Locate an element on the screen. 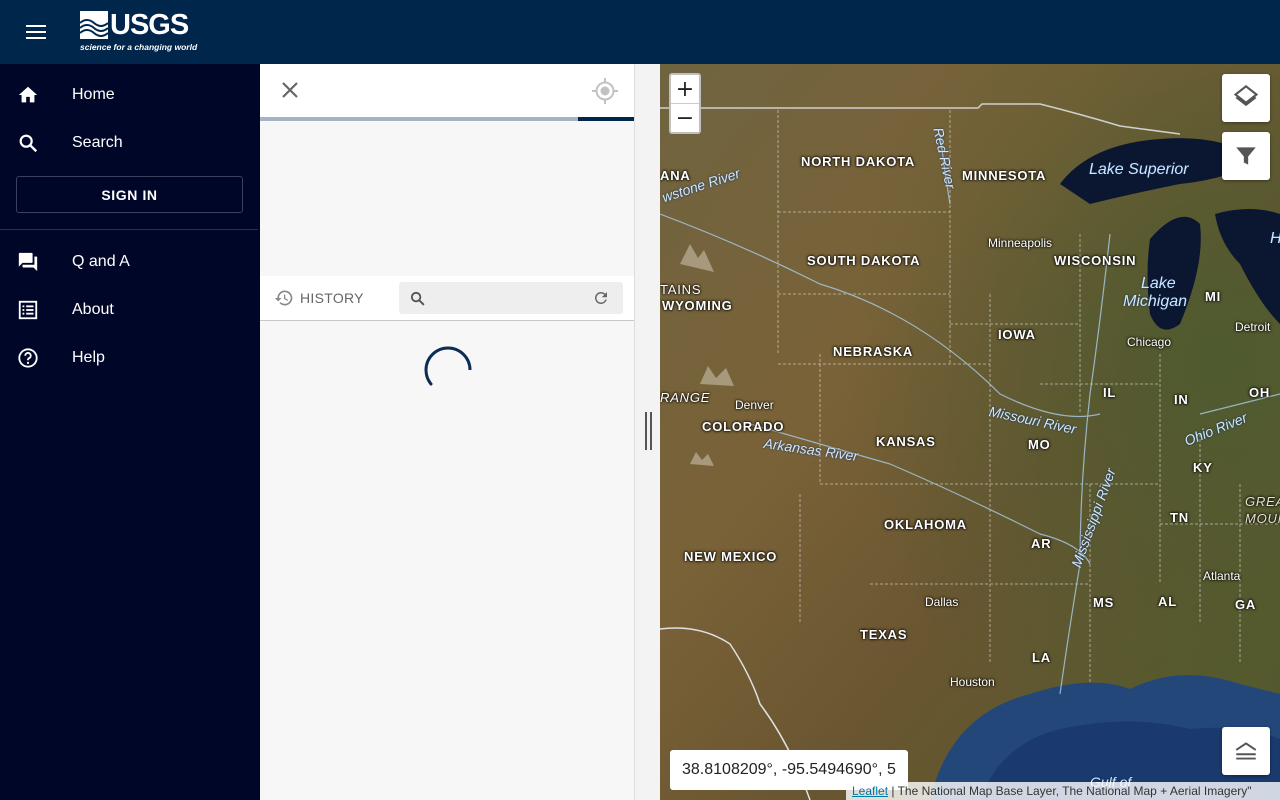 The width and height of the screenshot is (1280, 800). map-label-al: AL is located at coordinates (1167, 601).